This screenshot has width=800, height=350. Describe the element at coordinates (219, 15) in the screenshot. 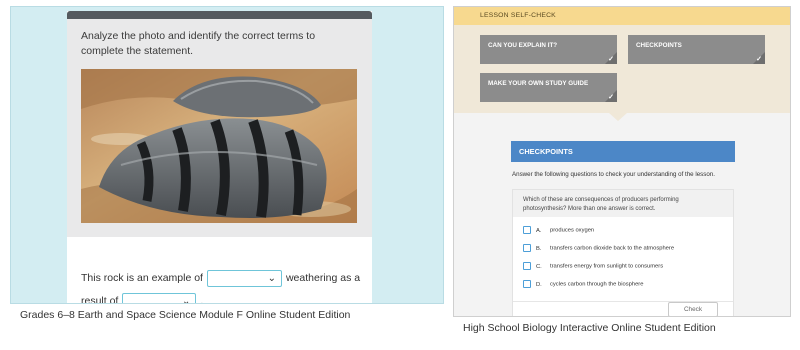

I see `card-top-bar` at that location.